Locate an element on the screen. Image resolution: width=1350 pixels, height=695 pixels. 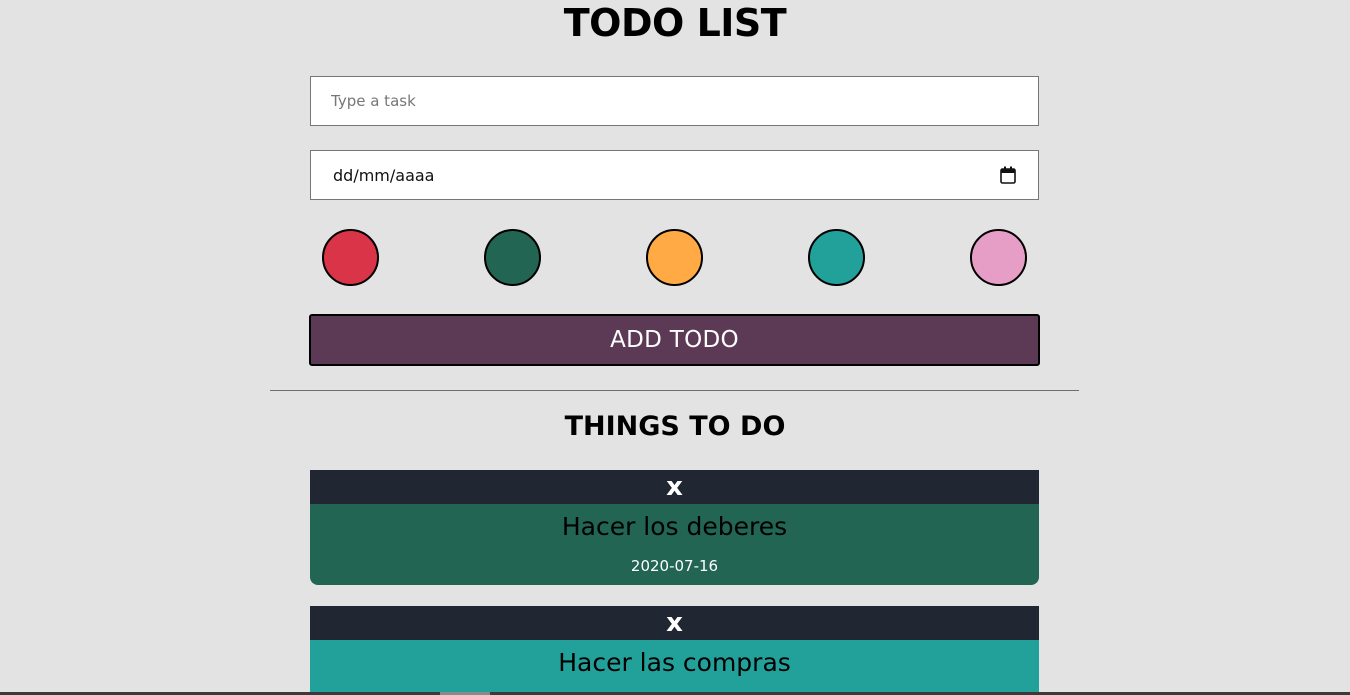
todo-card-body: Hacer las compras is located at coordinates (674, 667).